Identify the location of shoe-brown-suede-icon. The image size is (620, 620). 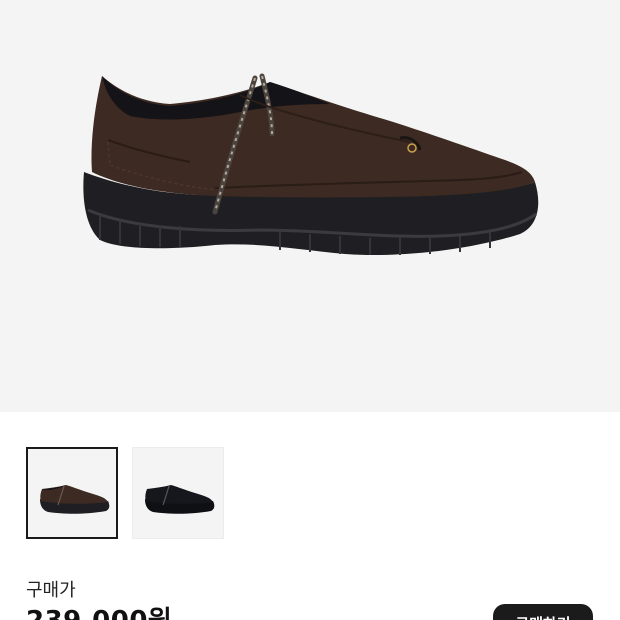
(75, 499).